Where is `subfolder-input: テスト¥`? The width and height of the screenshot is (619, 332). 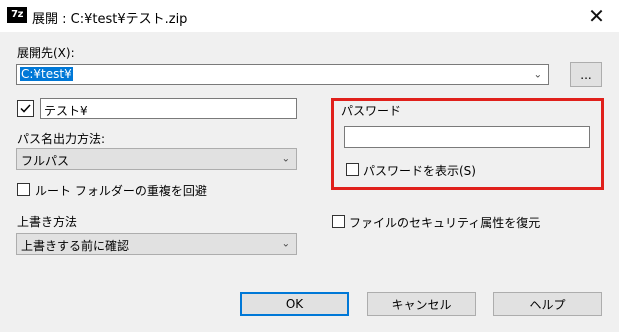 subfolder-input: テスト¥ is located at coordinates (168, 108).